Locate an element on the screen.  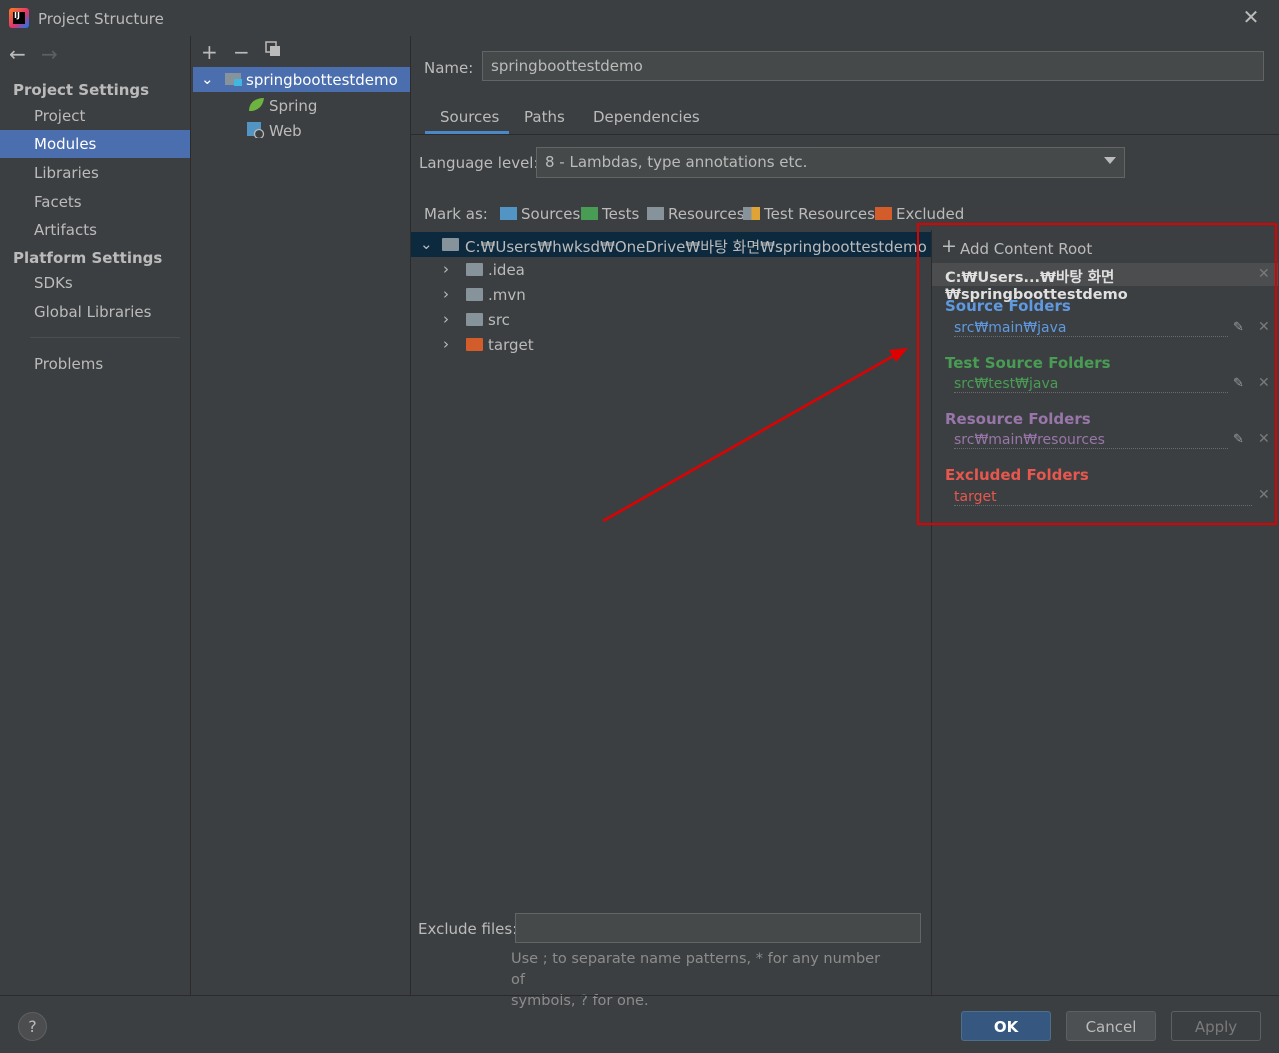
mark-as-label: Mark as: is located at coordinates (456, 214).